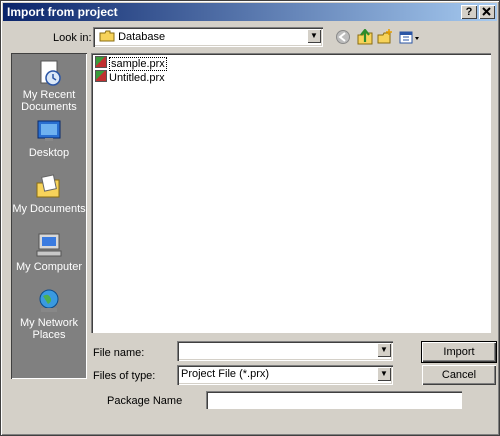 The width and height of the screenshot is (500, 436). Describe the element at coordinates (49, 95) in the screenshot. I see `place-label-line1: My Recent` at that location.